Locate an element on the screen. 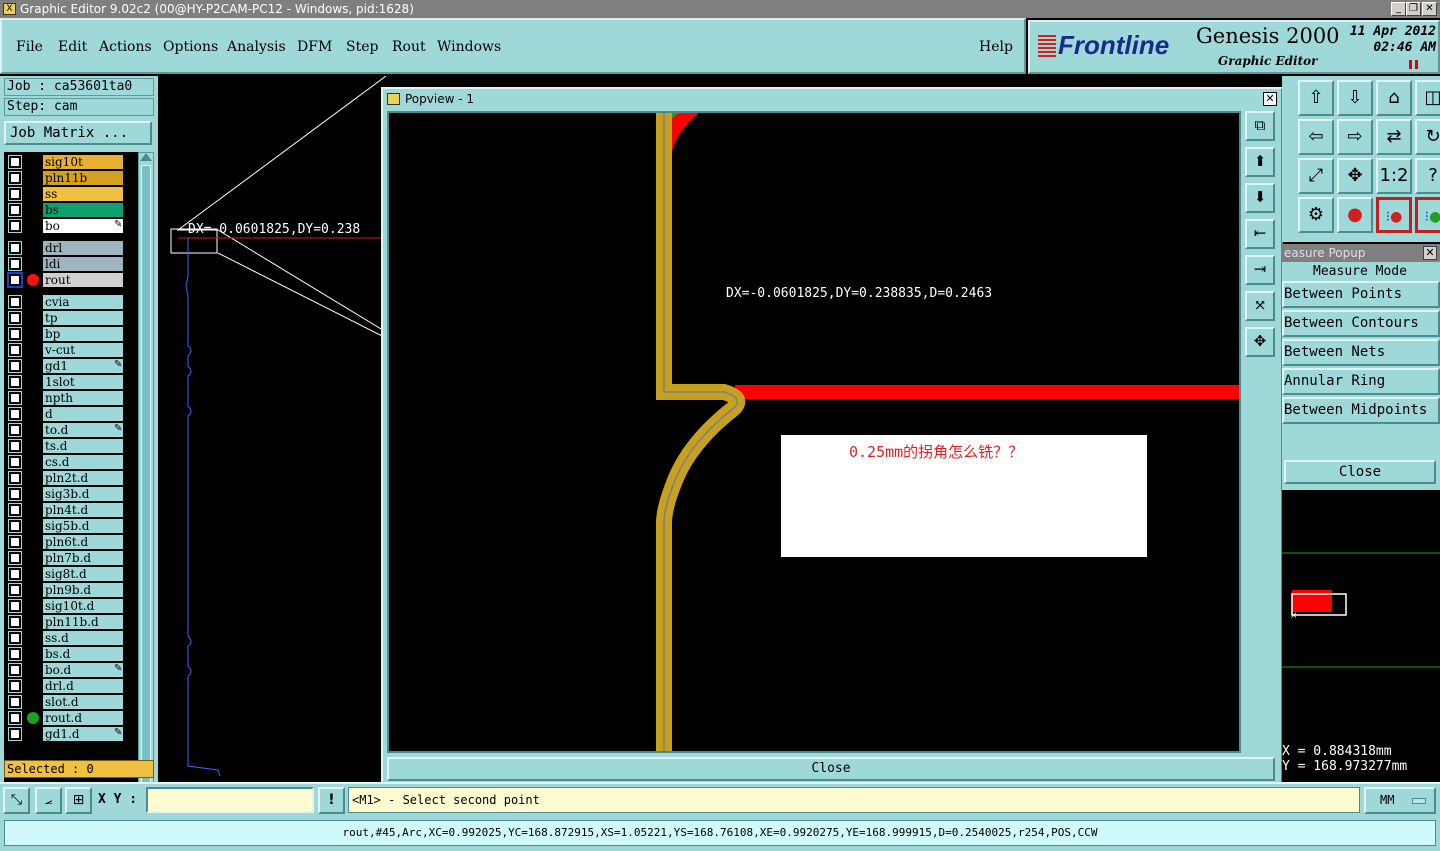  layer-row: pln9b.d is located at coordinates (72, 590).